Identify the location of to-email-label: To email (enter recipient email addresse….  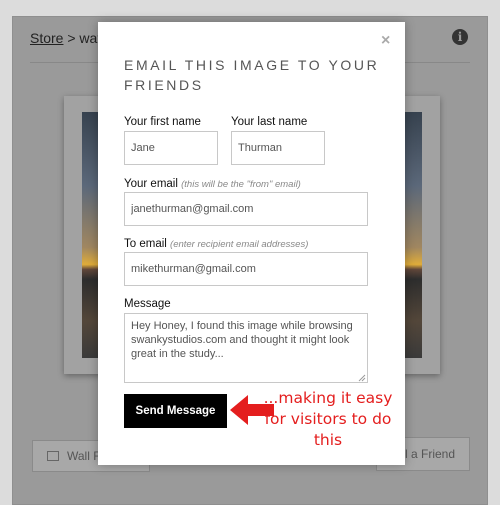
(216, 244).